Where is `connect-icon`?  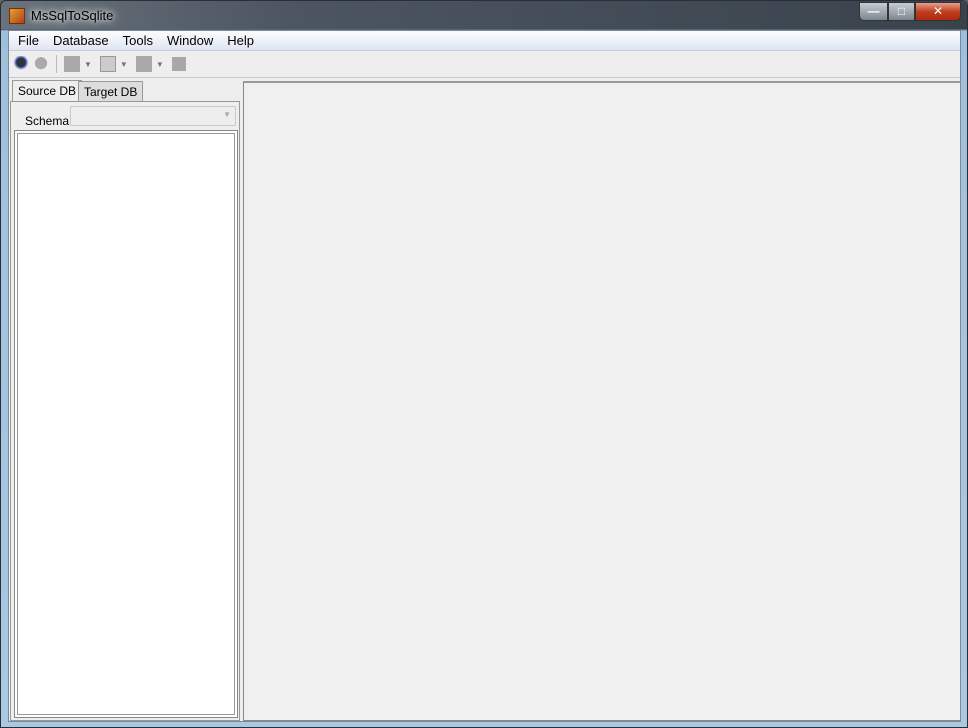 connect-icon is located at coordinates (21, 64).